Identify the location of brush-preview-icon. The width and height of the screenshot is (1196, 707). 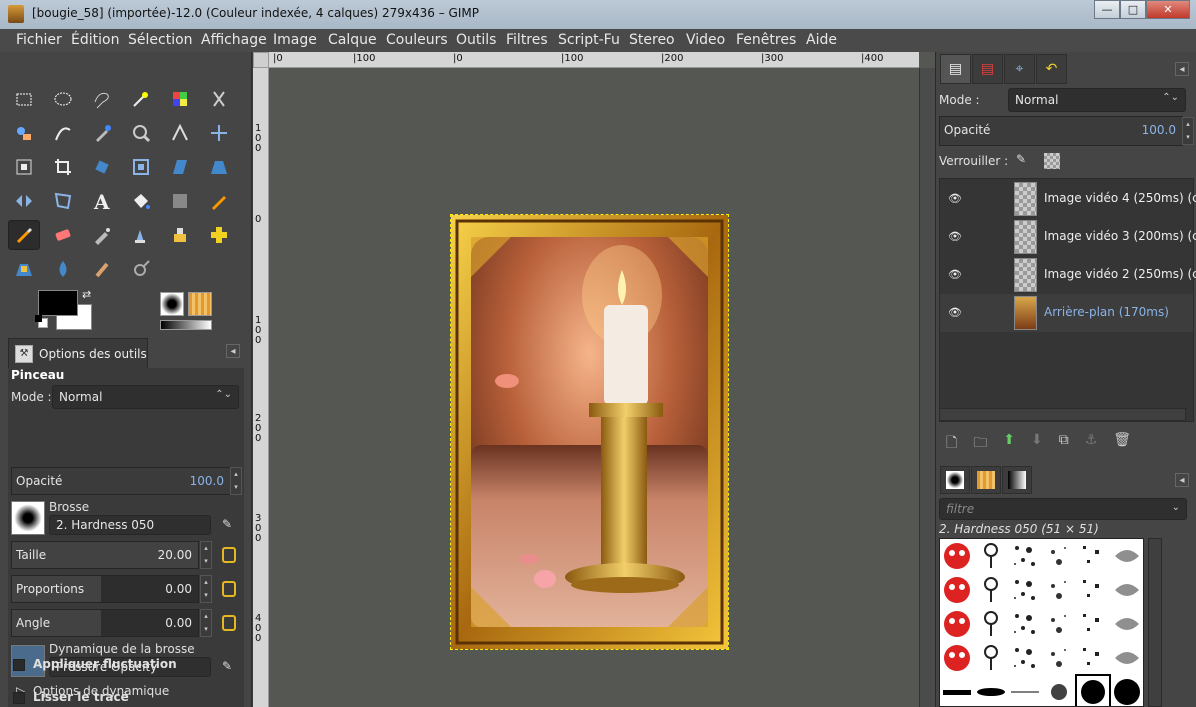
(28, 518).